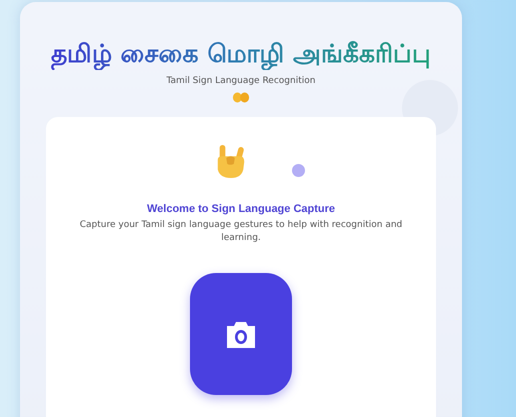 The width and height of the screenshot is (516, 417). What do you see at coordinates (298, 170) in the screenshot?
I see `decoration-dot` at bounding box center [298, 170].